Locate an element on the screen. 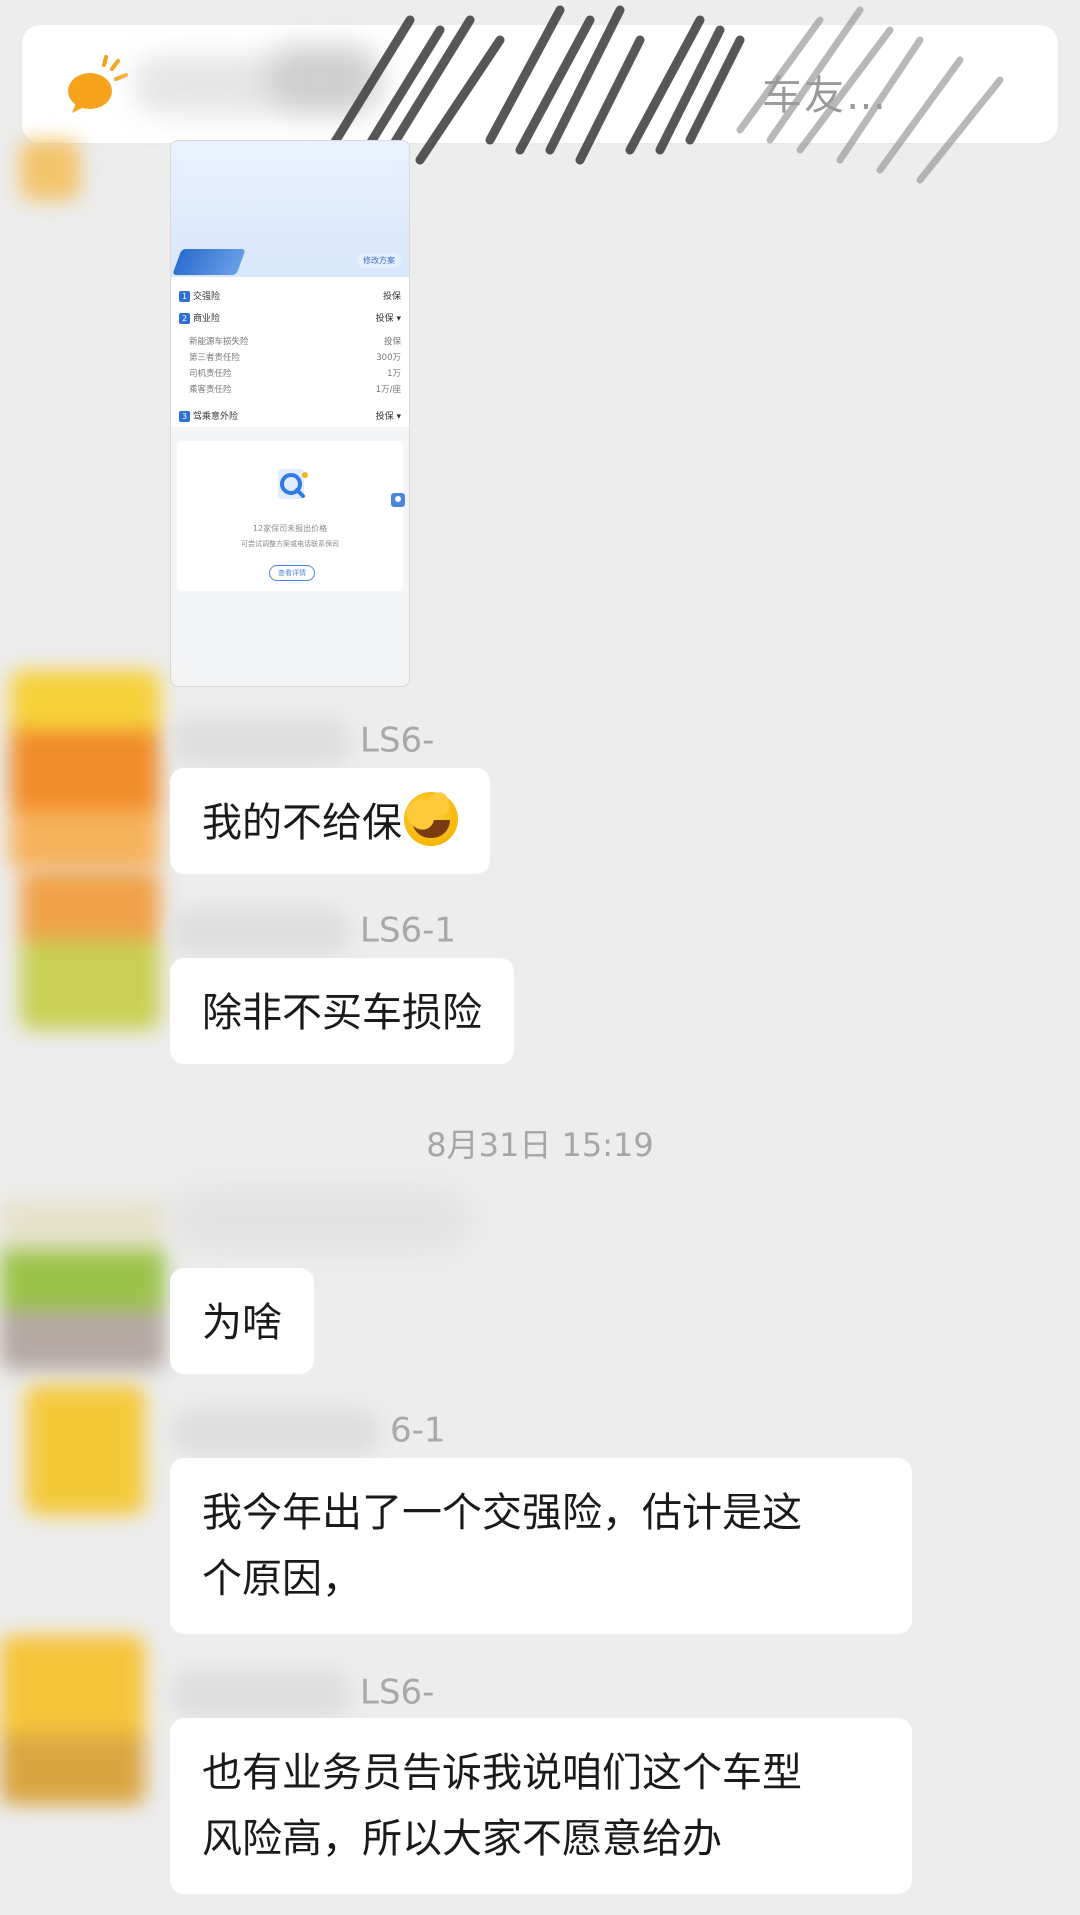 This screenshot has height=1915, width=1080. image-sub-row: 司机责任险 1万 is located at coordinates (295, 374).